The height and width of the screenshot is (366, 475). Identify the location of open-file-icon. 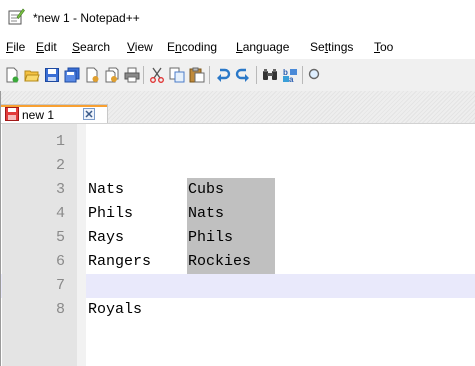
(32, 75).